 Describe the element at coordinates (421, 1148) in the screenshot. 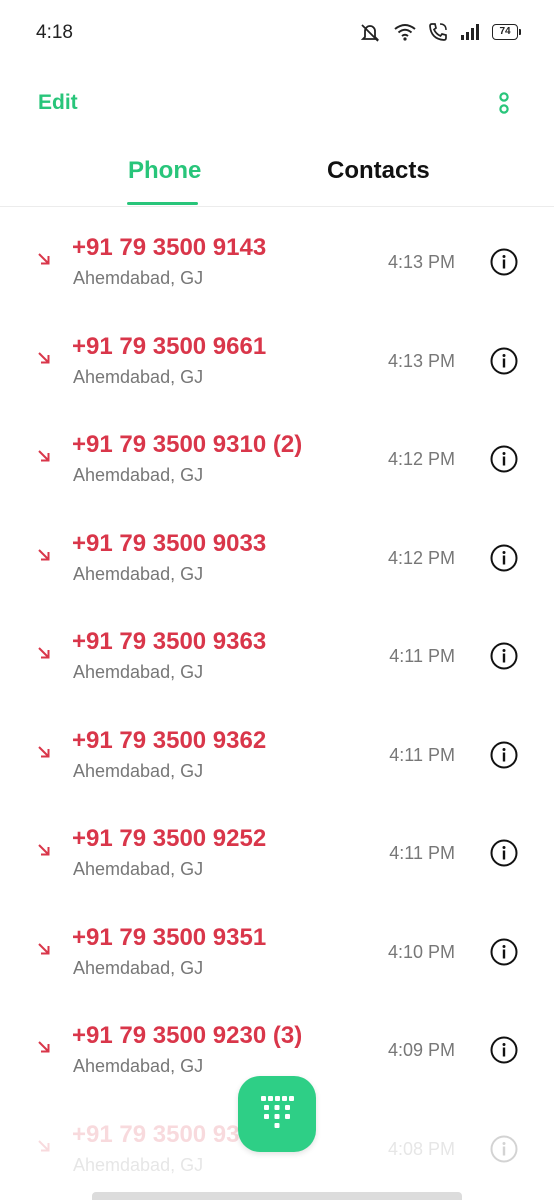

I see `call-time: 4:08 PM` at that location.